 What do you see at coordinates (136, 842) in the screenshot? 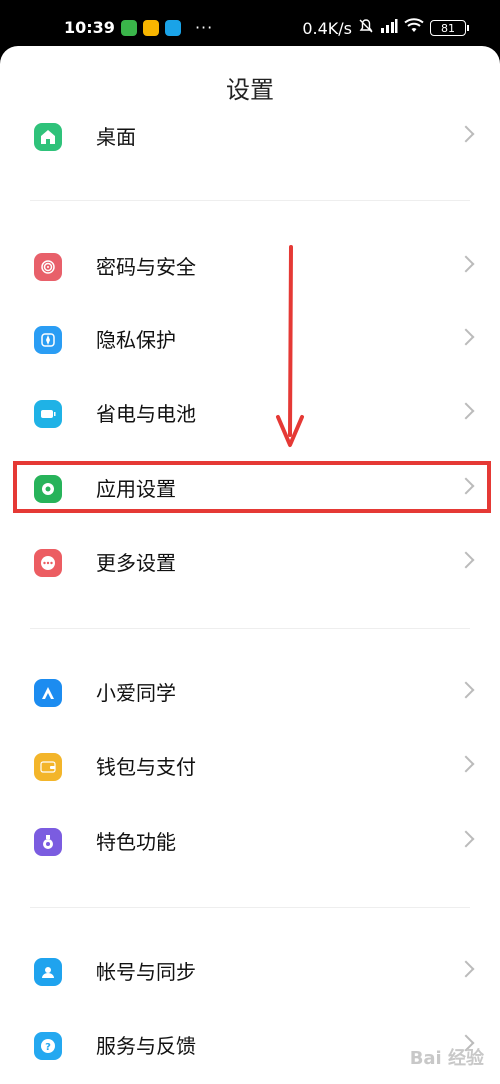
I see `settings-item-label: 特色功能` at bounding box center [136, 842].